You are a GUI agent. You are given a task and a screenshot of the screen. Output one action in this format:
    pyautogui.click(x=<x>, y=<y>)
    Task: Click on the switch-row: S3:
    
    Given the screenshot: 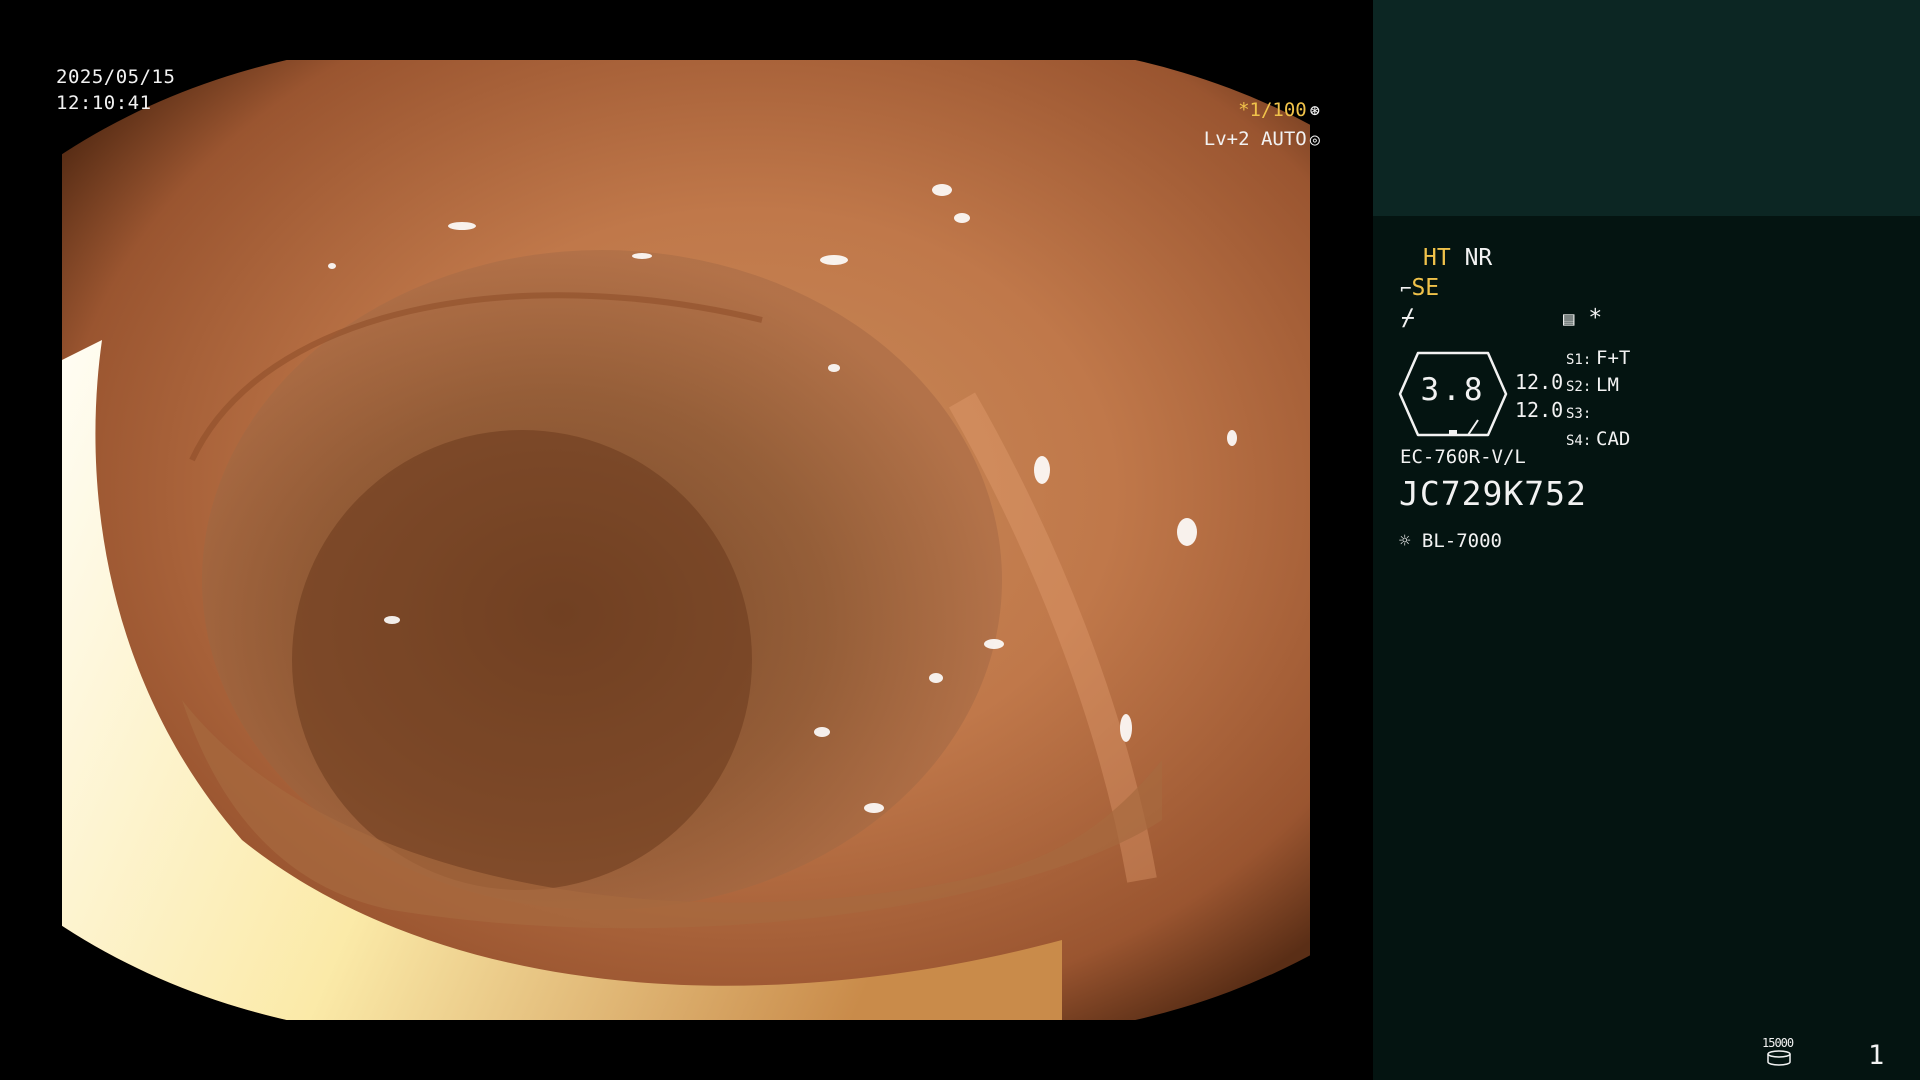 What is the action you would take?
    pyautogui.click(x=1579, y=414)
    